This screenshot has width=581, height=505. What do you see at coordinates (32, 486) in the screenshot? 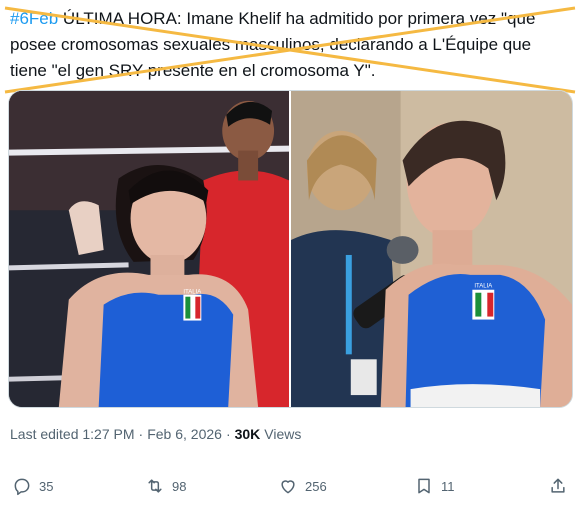
I see `reply-button: 35` at bounding box center [32, 486].